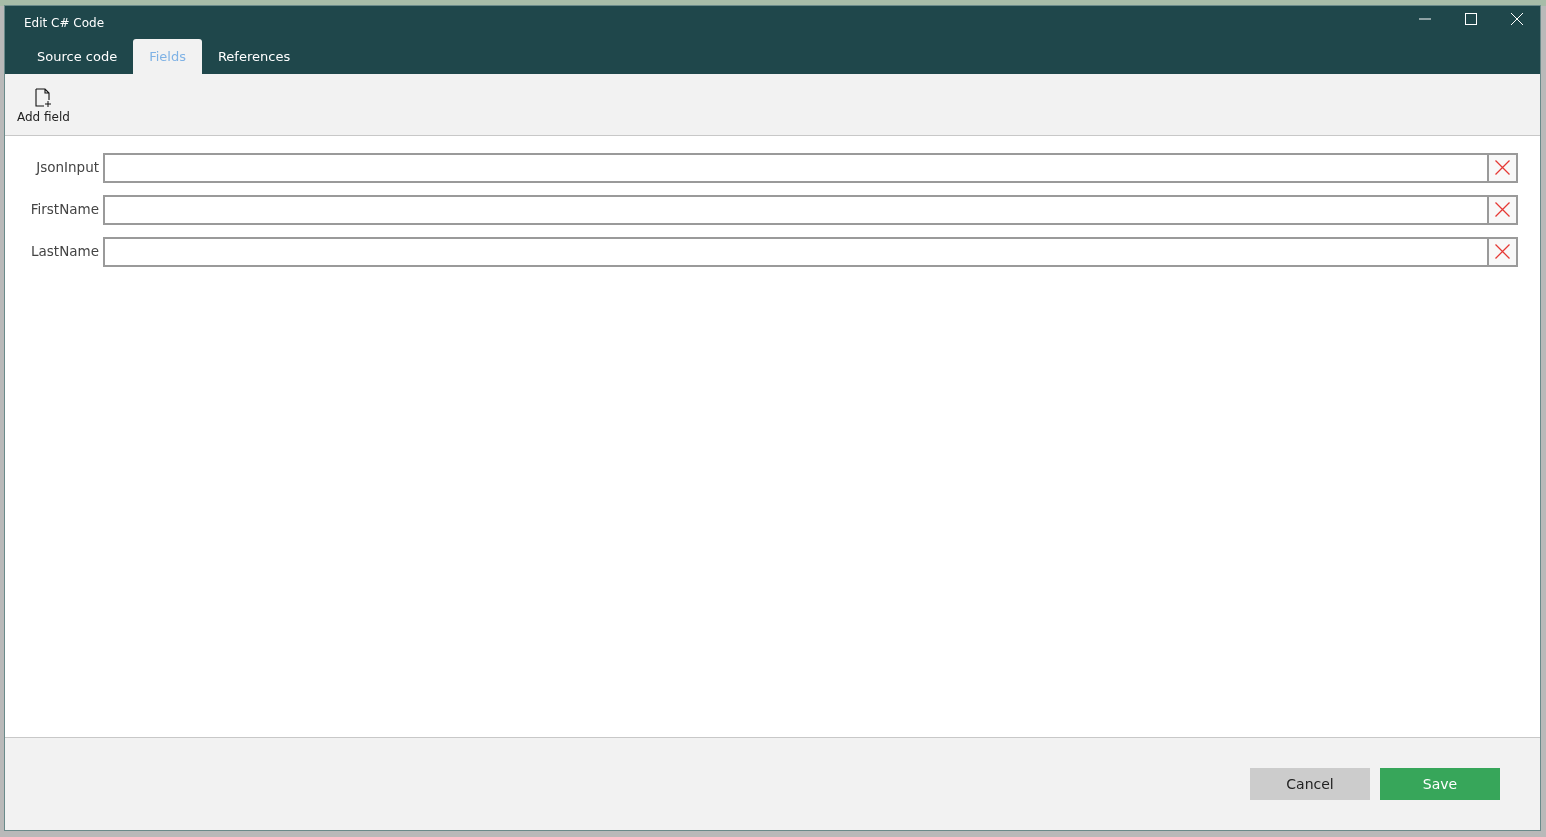 The height and width of the screenshot is (837, 1546). Describe the element at coordinates (67, 168) in the screenshot. I see `field-label: JsonInput` at that location.